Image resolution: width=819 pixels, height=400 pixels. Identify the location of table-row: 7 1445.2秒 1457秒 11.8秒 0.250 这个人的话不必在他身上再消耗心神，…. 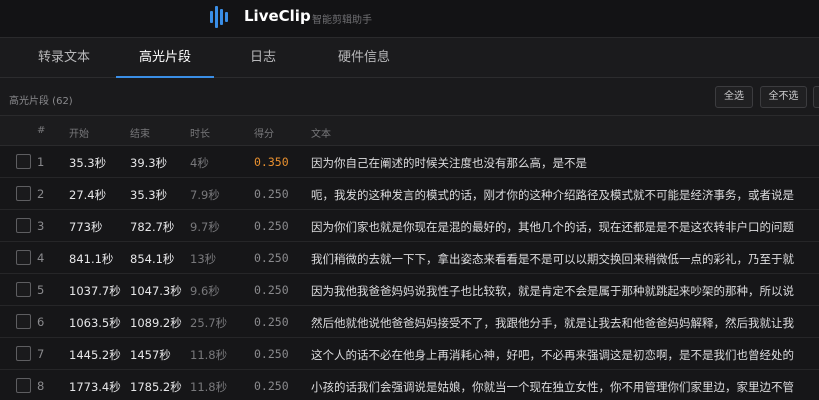
(409, 354).